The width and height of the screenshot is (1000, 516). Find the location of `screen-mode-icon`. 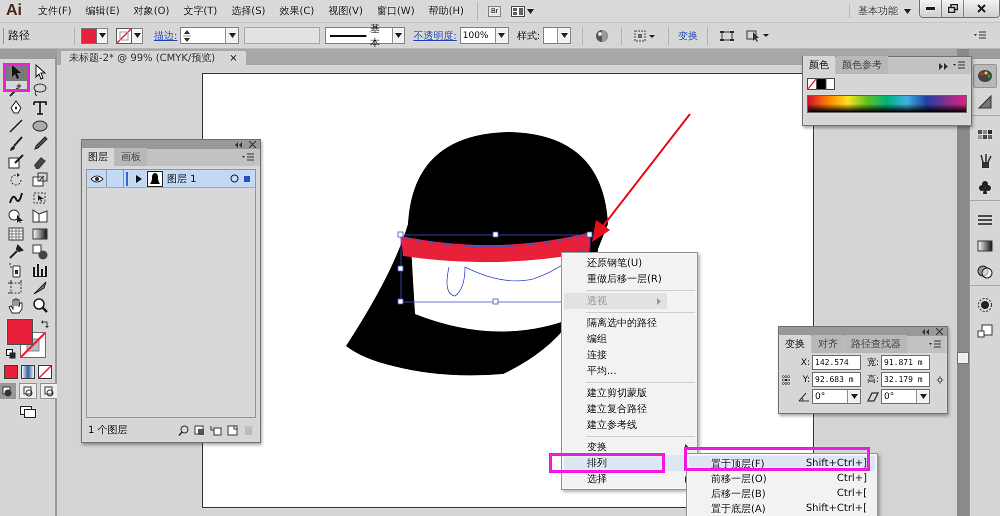

screen-mode-icon is located at coordinates (28, 412).